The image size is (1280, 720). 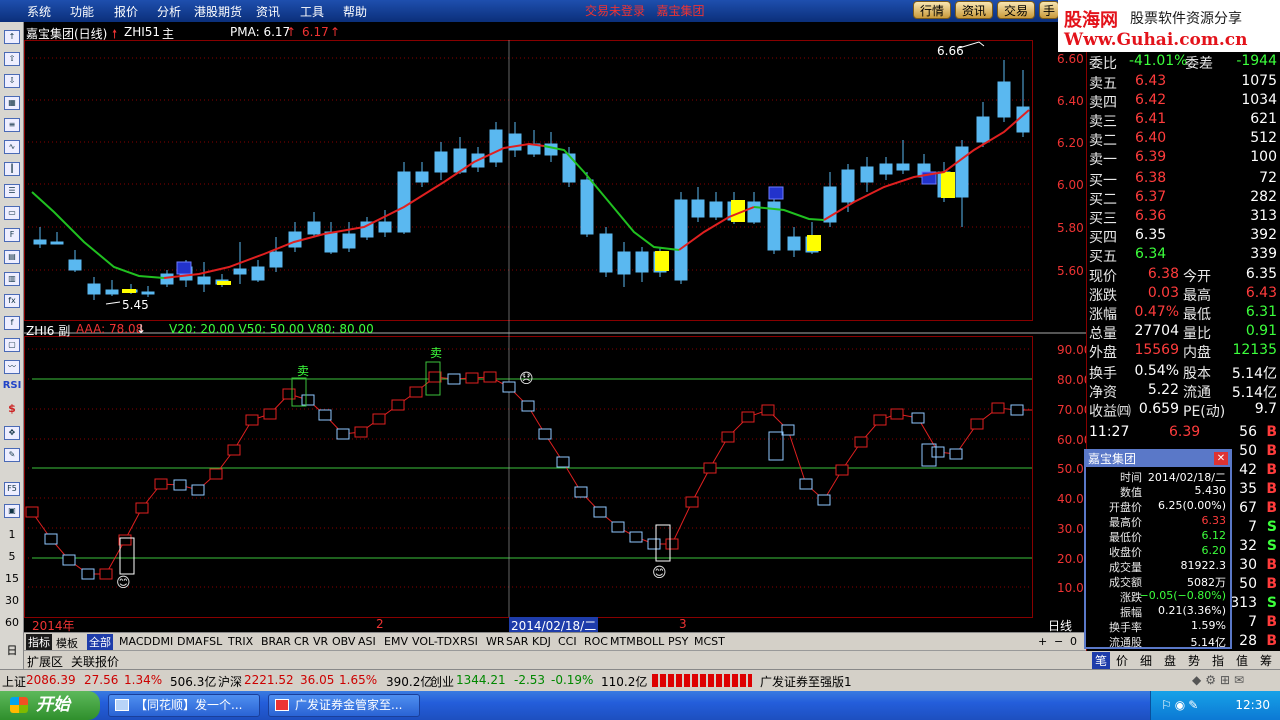 I want to click on period-30: 30, so click(x=12, y=600).